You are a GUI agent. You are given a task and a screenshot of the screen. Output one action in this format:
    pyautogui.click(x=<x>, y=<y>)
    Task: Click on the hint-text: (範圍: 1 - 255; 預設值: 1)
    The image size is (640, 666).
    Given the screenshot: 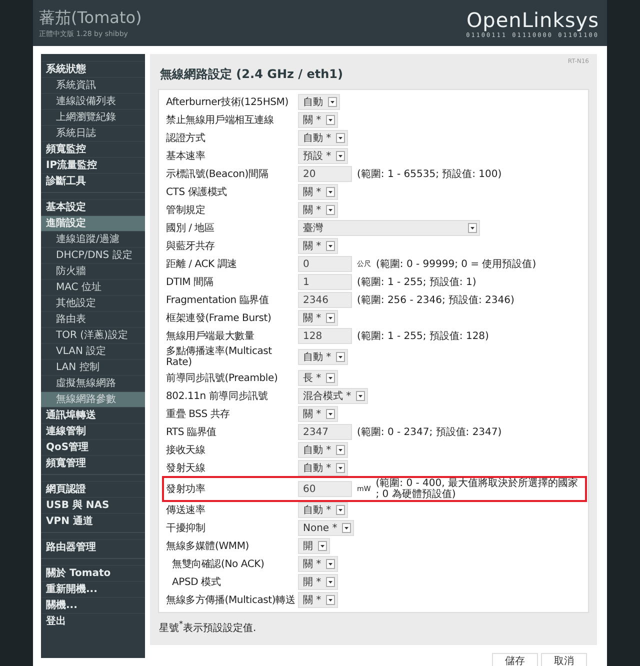 What is the action you would take?
    pyautogui.click(x=416, y=282)
    